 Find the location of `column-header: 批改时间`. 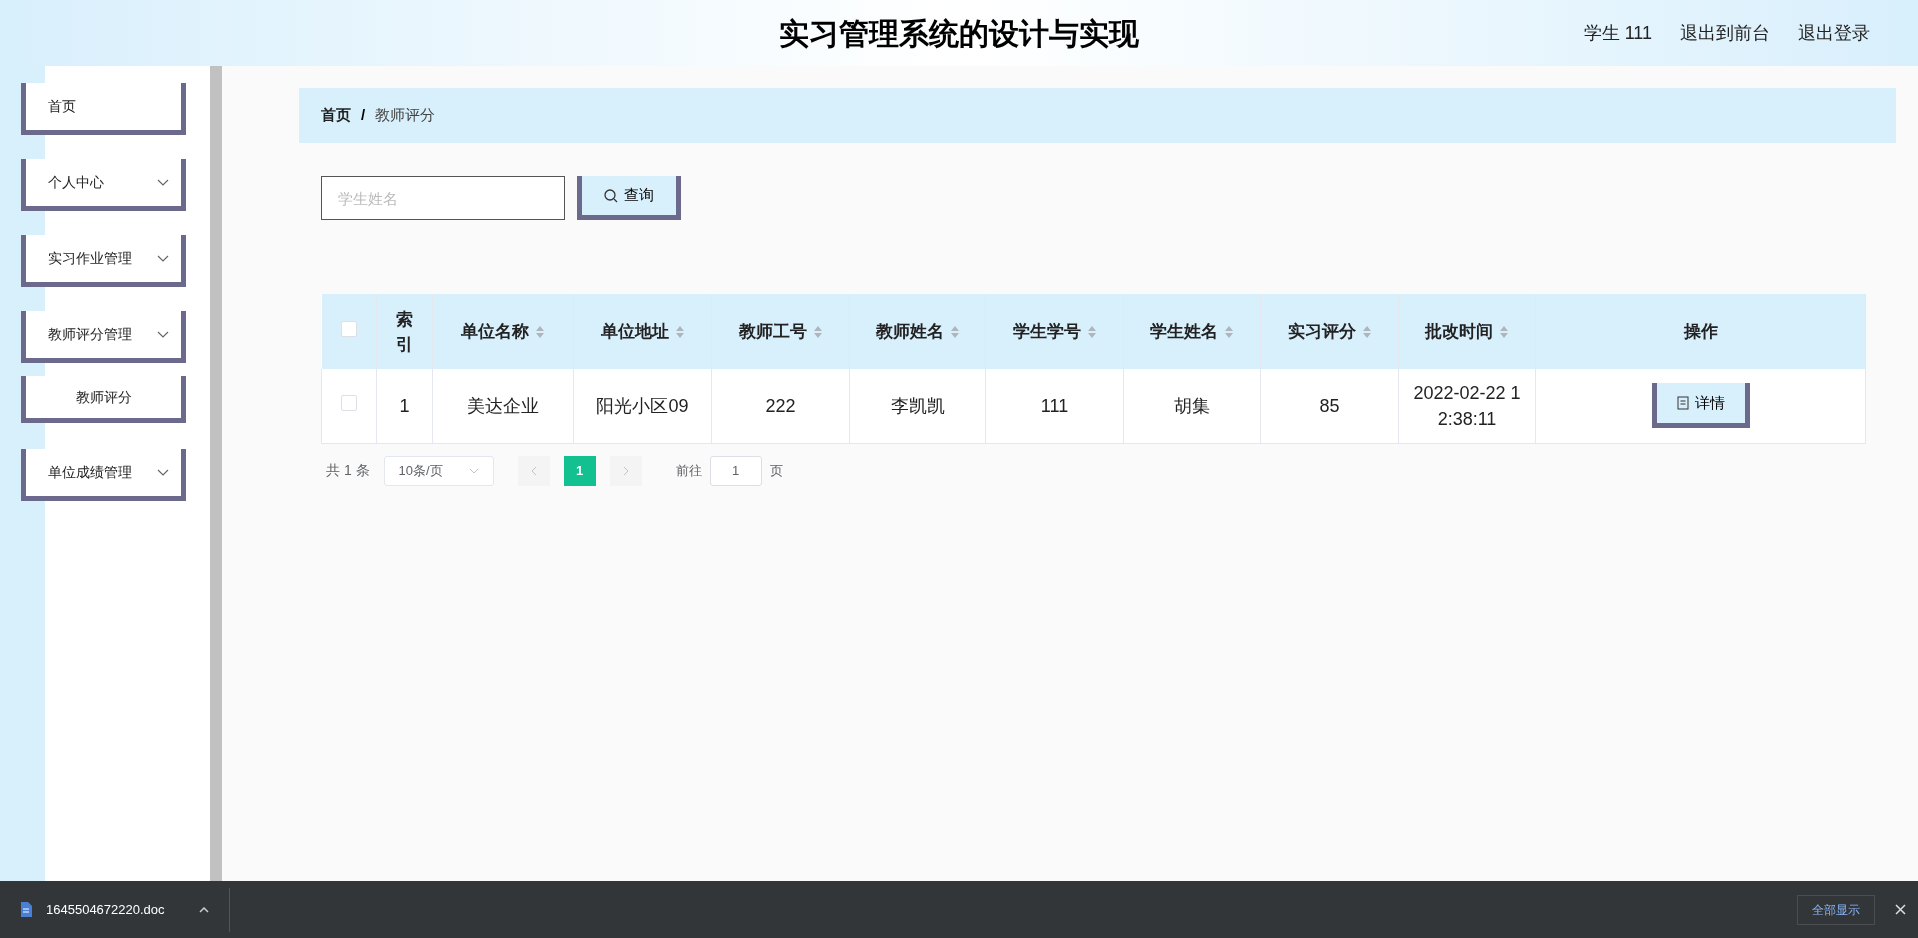

column-header: 批改时间 is located at coordinates (1459, 331).